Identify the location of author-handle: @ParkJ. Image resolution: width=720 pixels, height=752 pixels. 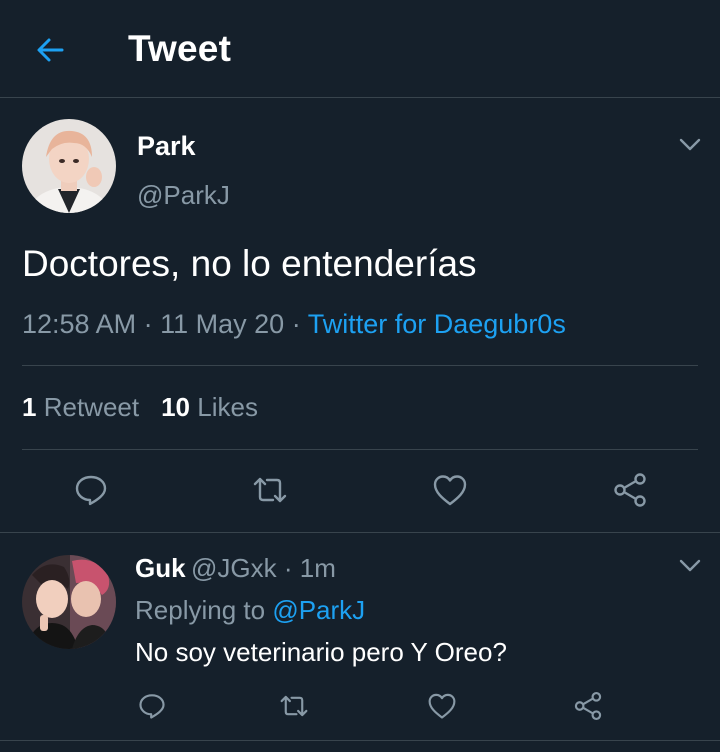
(183, 195).